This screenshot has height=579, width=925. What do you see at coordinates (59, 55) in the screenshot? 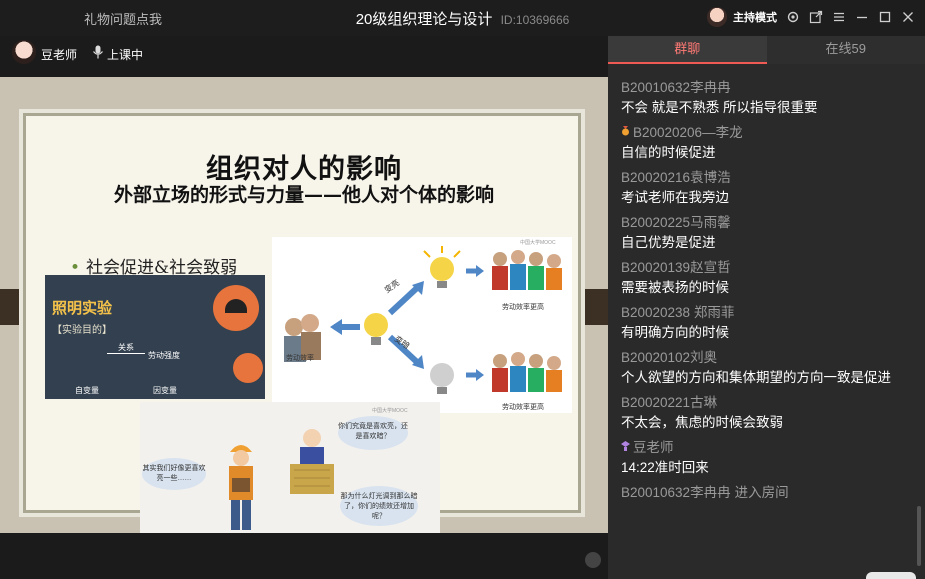
I see `teacher-name: 豆老师` at bounding box center [59, 55].